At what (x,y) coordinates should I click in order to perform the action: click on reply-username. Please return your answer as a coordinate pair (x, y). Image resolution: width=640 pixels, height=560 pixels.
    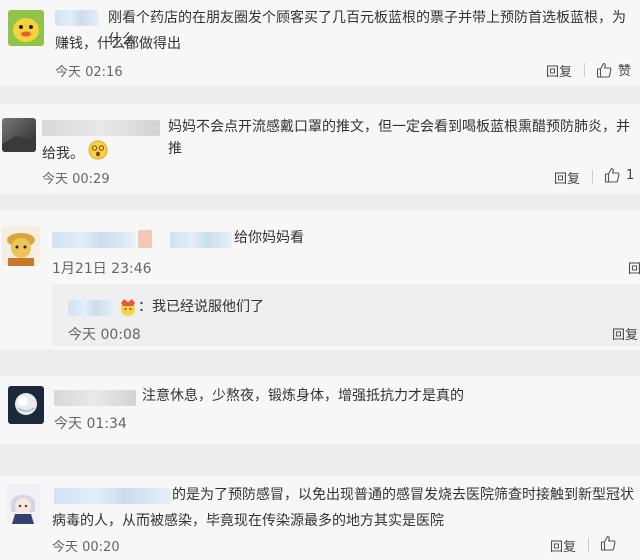
    Looking at the image, I should click on (91, 308).